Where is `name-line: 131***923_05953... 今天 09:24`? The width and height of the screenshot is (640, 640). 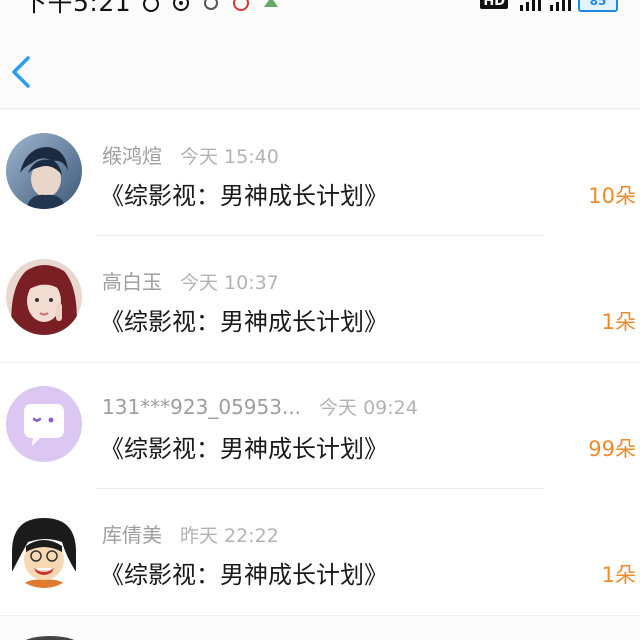 name-line: 131***923_05953... 今天 09:24 is located at coordinates (260, 406).